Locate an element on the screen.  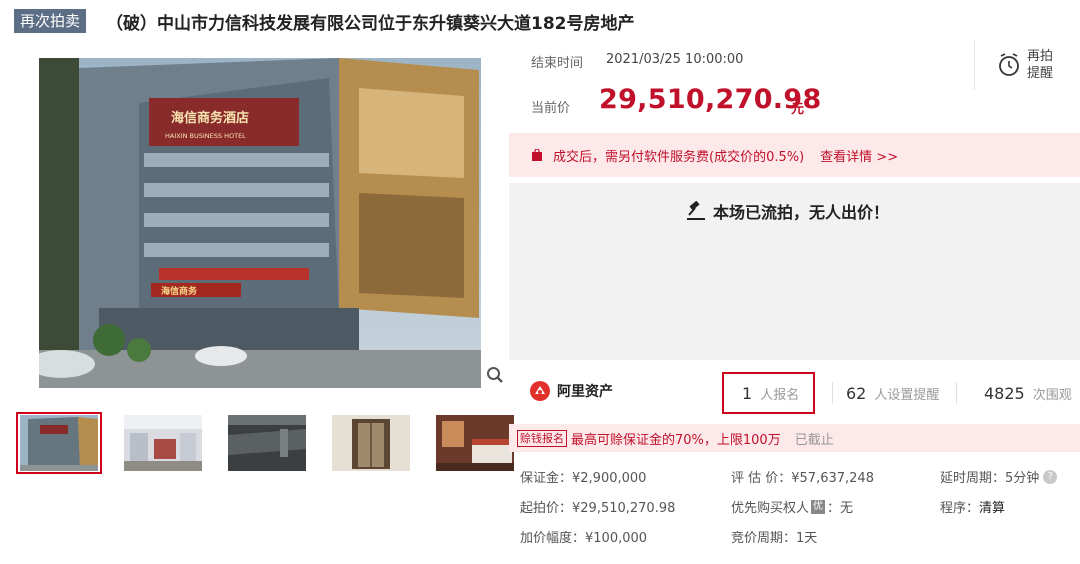
current-price-value: 29,510,270.98 is located at coordinates (710, 99).